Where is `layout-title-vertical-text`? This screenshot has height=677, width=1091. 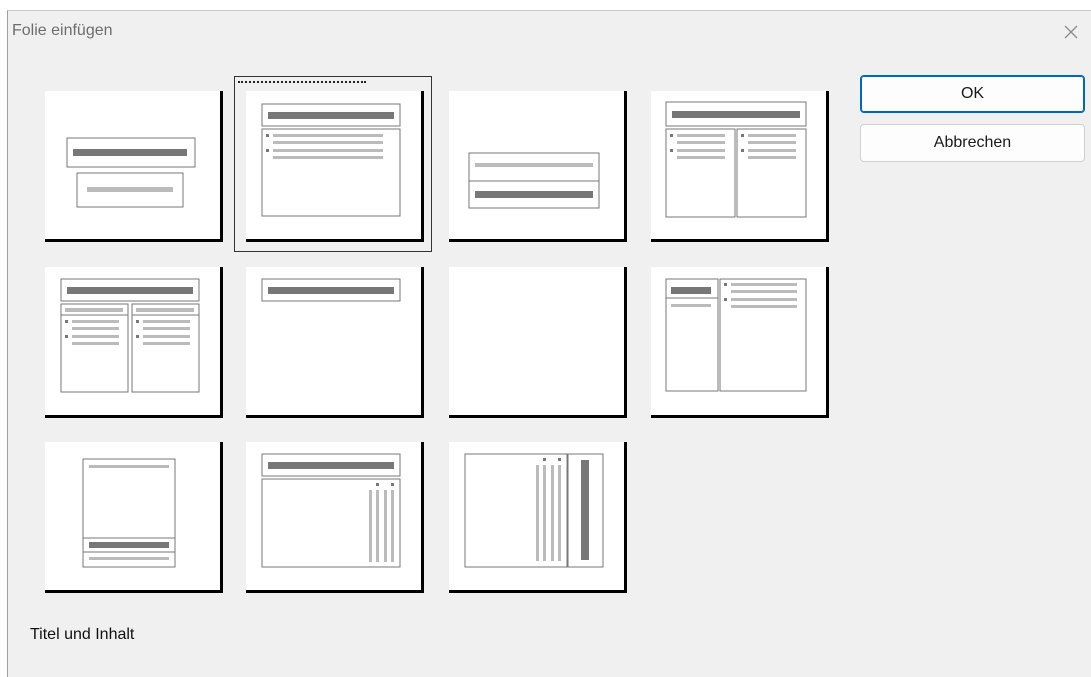
layout-title-vertical-text is located at coordinates (335, 518).